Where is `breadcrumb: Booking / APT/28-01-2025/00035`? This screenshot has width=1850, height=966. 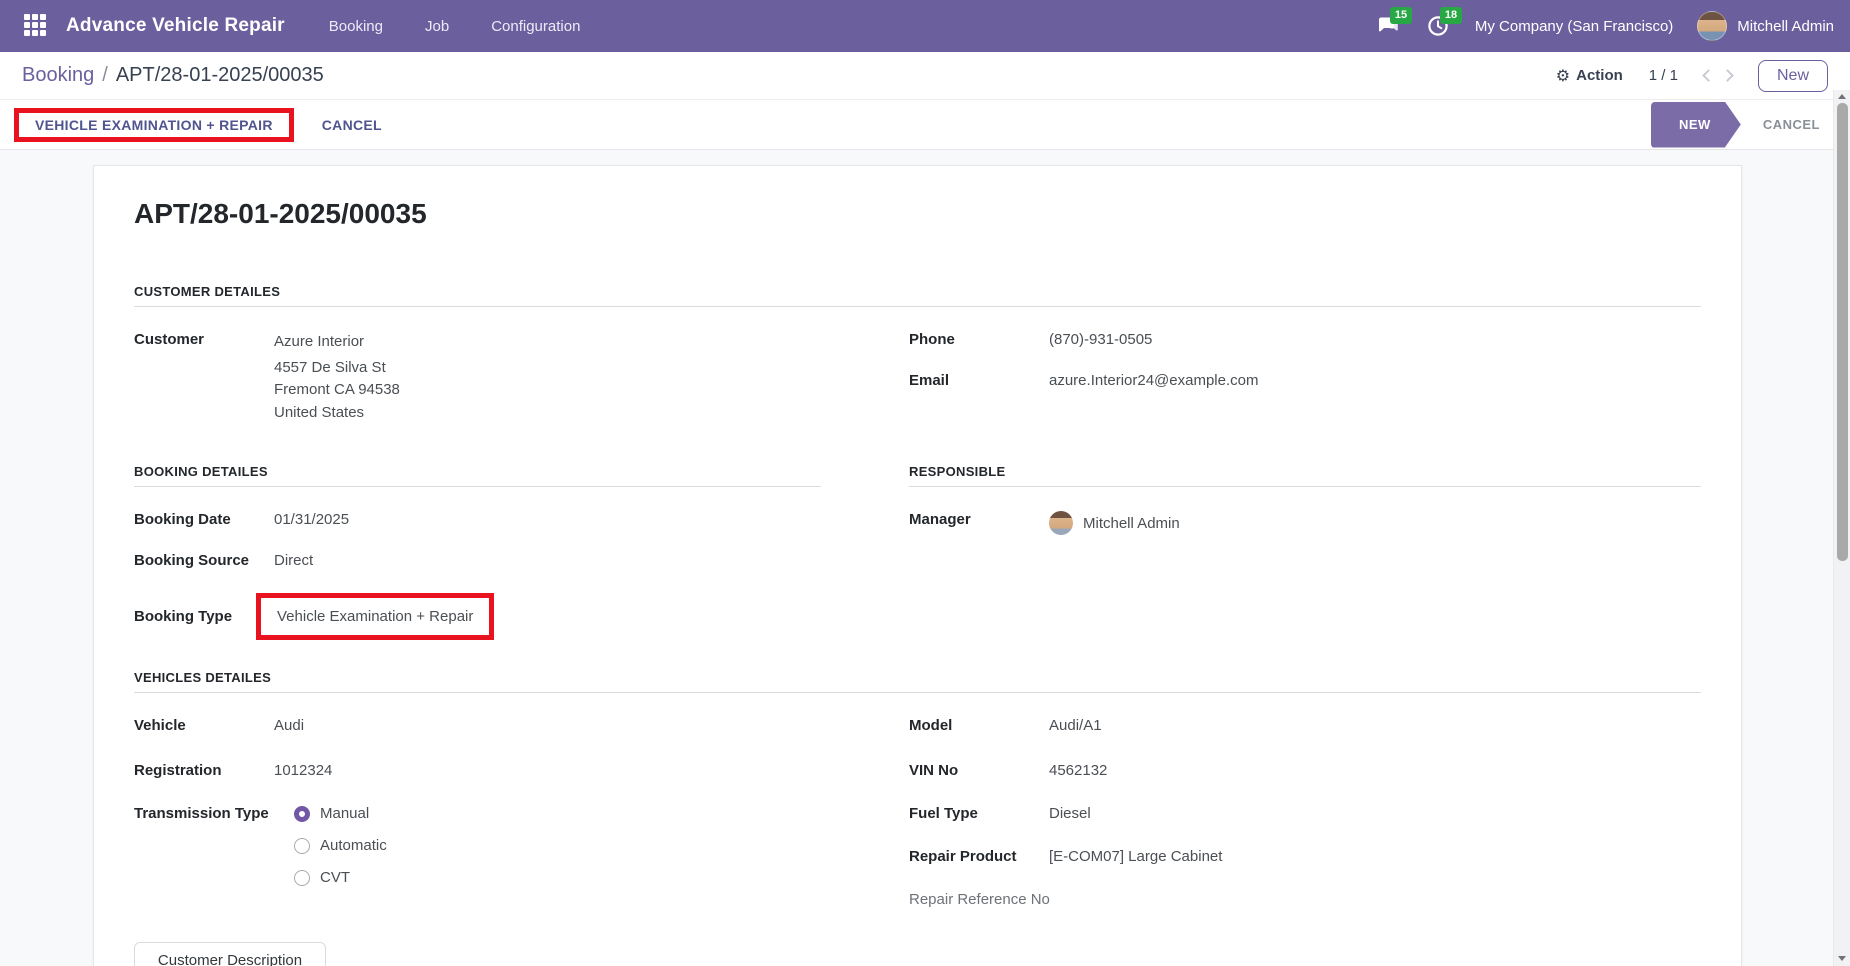 breadcrumb: Booking / APT/28-01-2025/00035 is located at coordinates (173, 75).